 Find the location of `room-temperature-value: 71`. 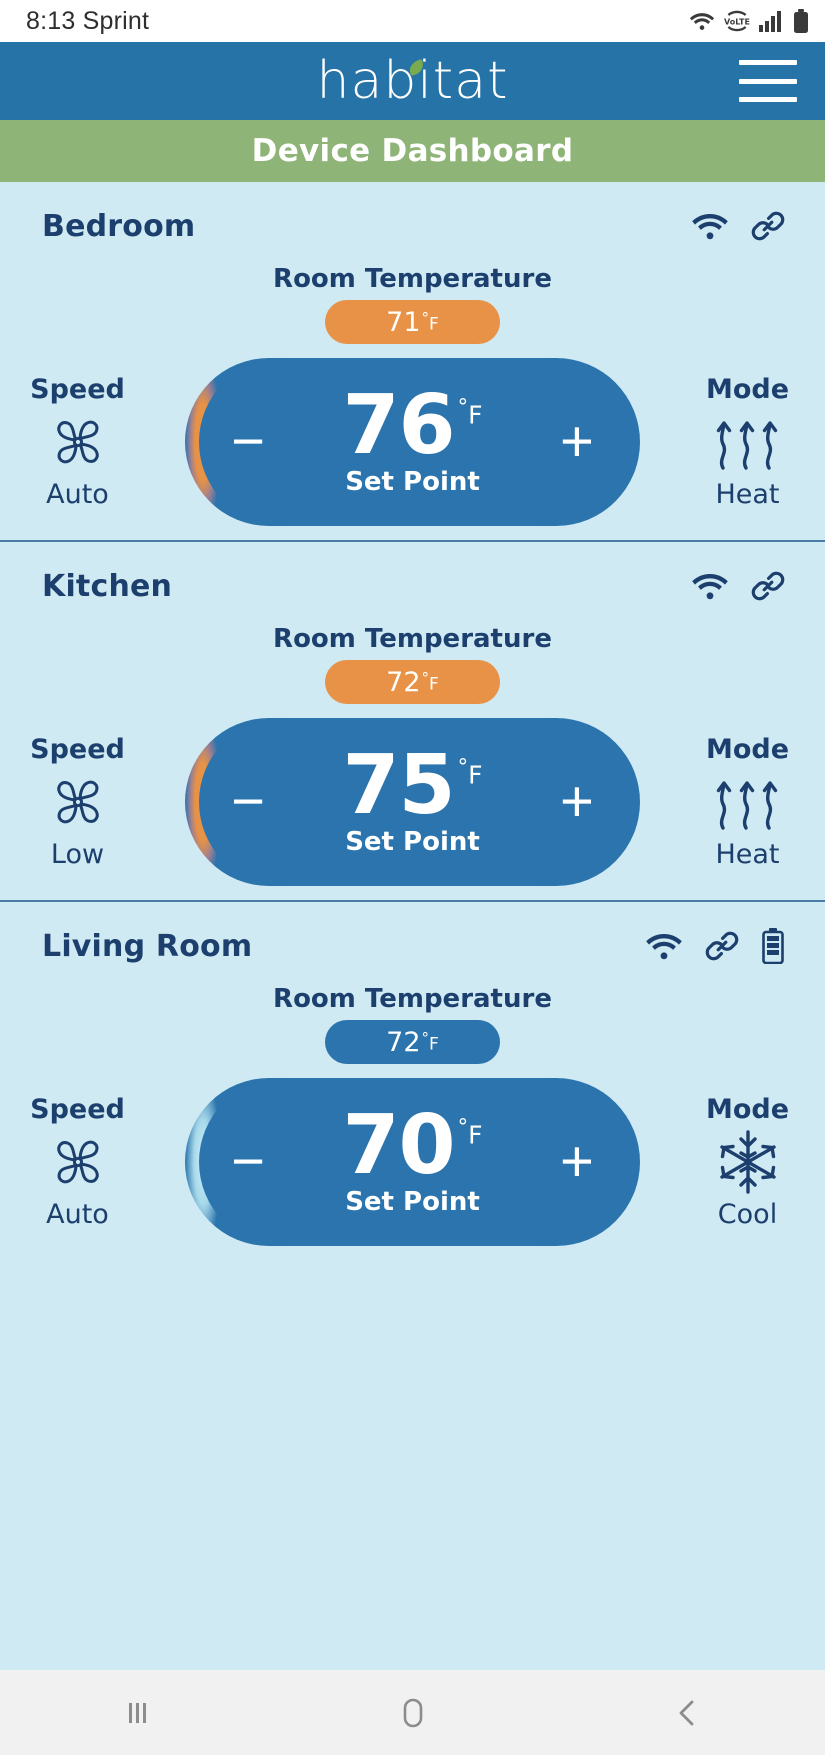

room-temperature-value: 71 is located at coordinates (403, 322).